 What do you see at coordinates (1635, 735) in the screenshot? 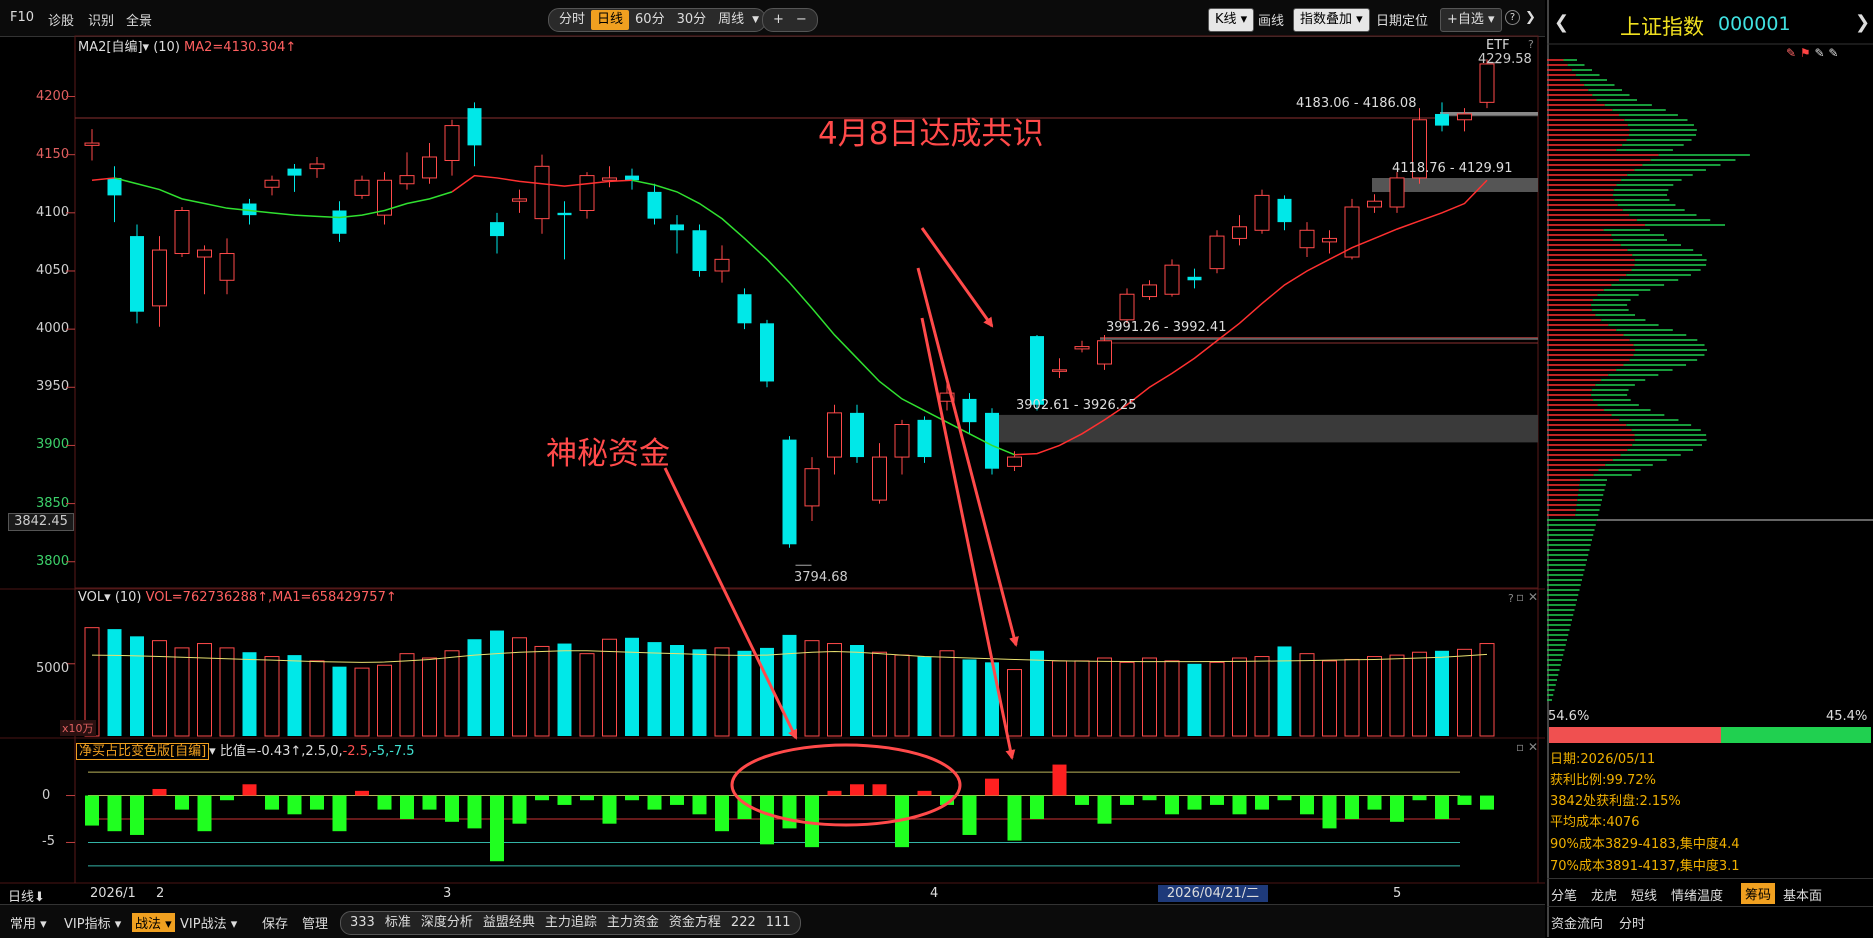
I see `profit-ratio-bar` at bounding box center [1635, 735].